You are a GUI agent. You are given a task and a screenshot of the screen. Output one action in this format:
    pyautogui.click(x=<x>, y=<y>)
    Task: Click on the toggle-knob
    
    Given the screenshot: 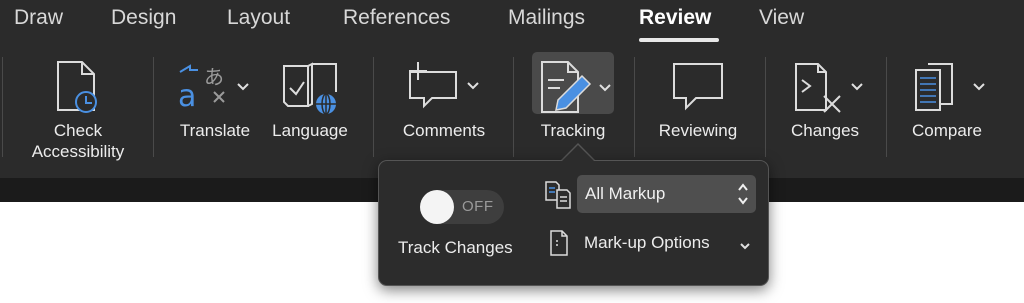 What is the action you would take?
    pyautogui.click(x=437, y=207)
    